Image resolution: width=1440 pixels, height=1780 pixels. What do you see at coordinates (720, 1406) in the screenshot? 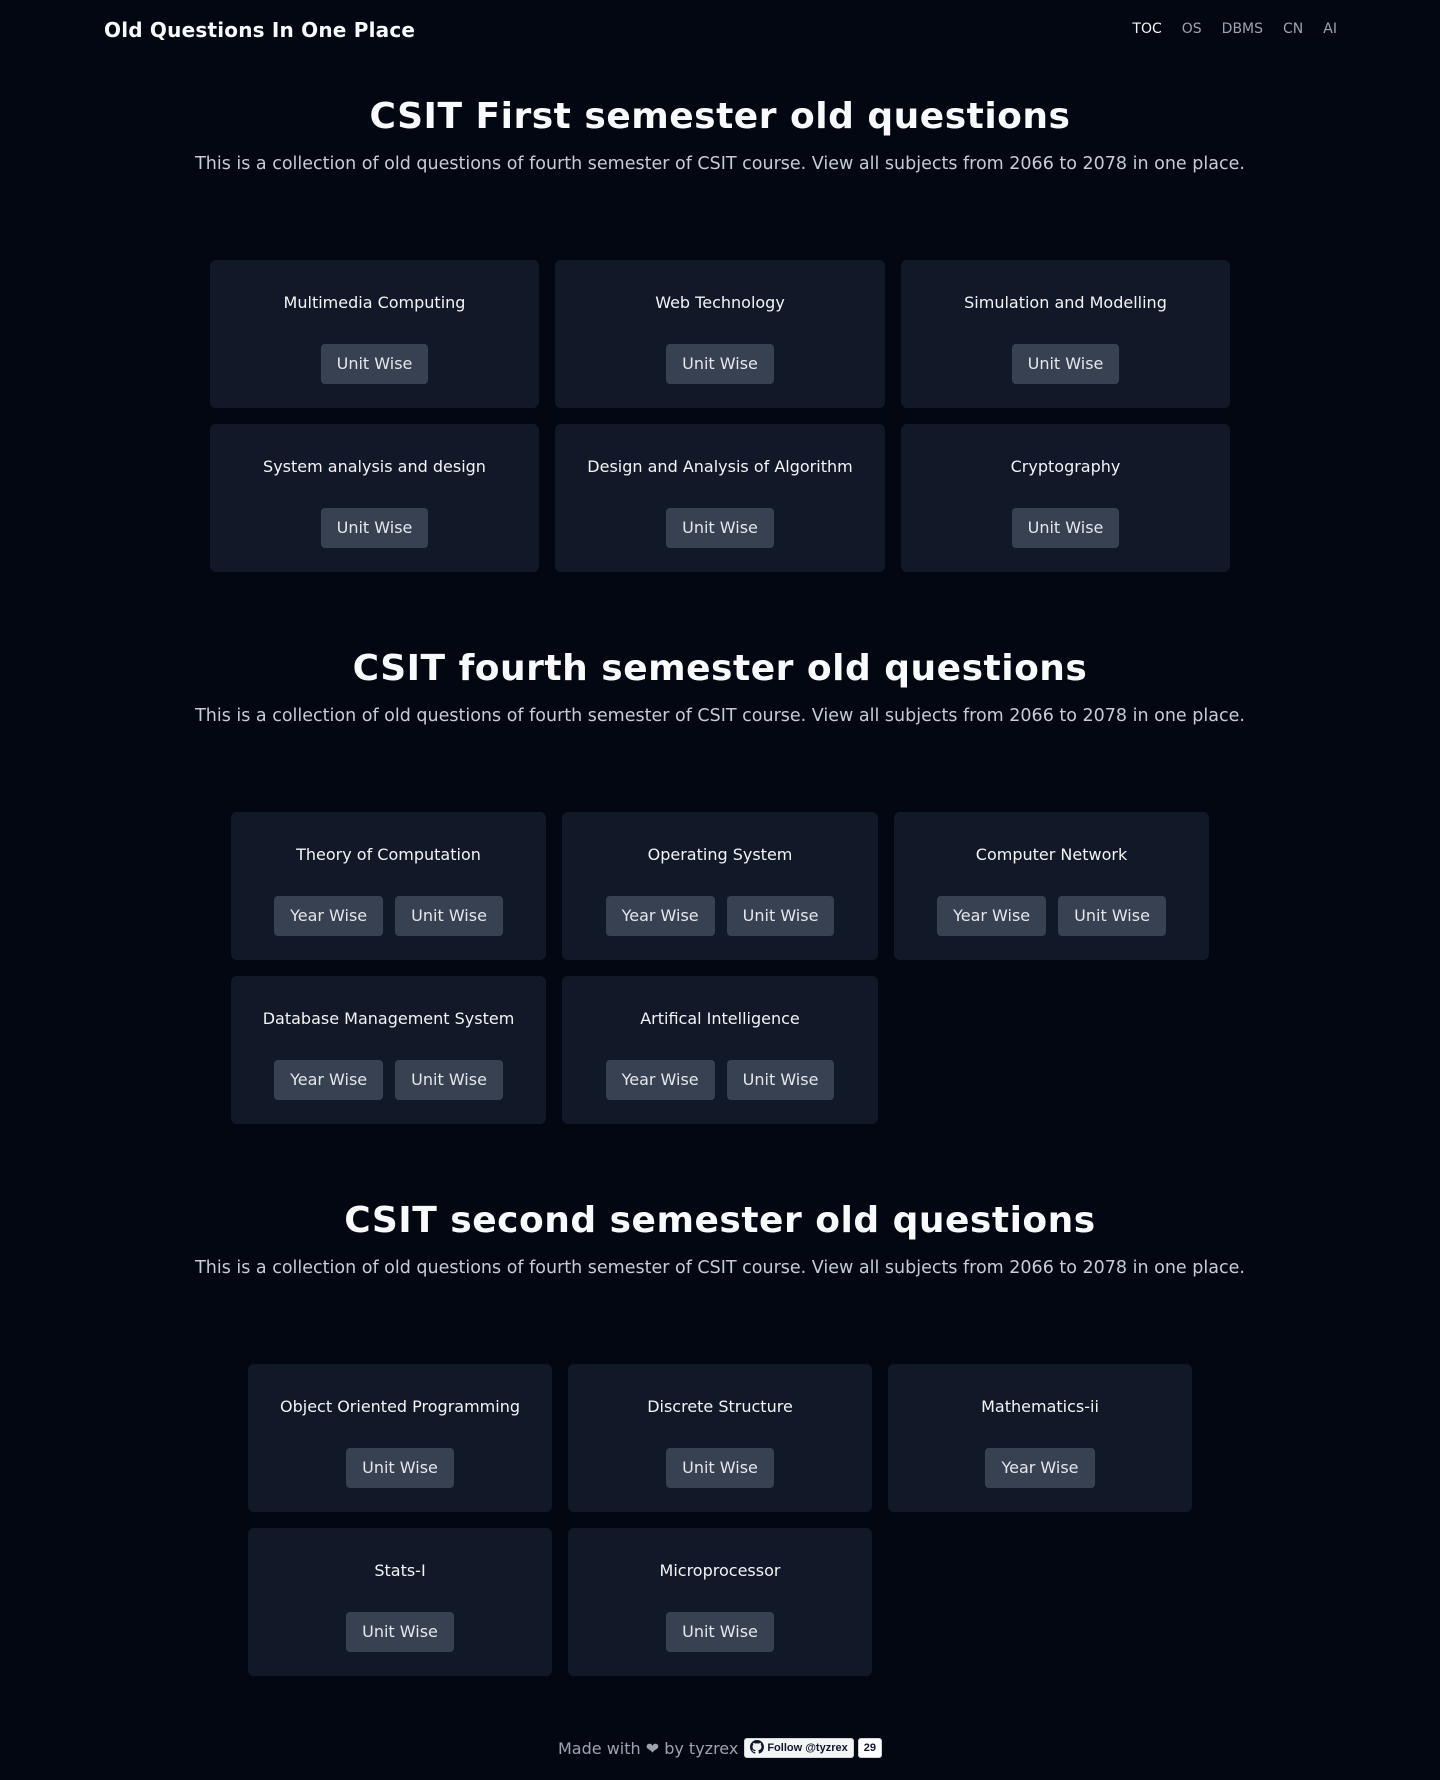
I see `subject-title: Discrete Structure` at bounding box center [720, 1406].